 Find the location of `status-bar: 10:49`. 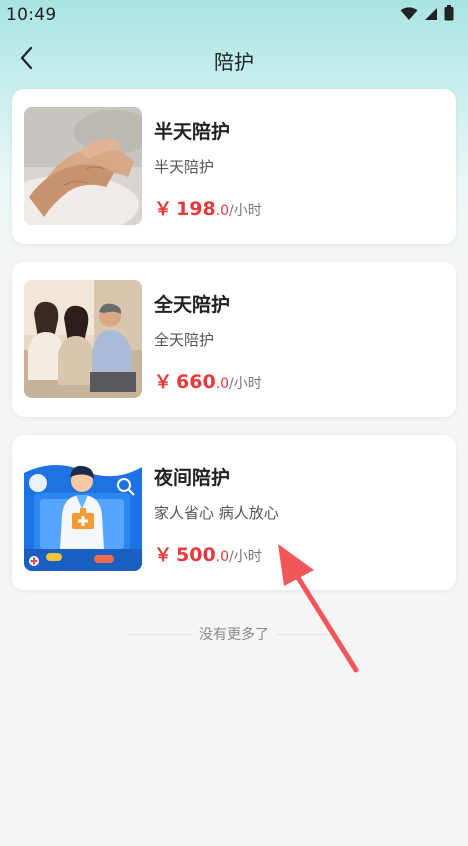

status-bar: 10:49 is located at coordinates (234, 15).